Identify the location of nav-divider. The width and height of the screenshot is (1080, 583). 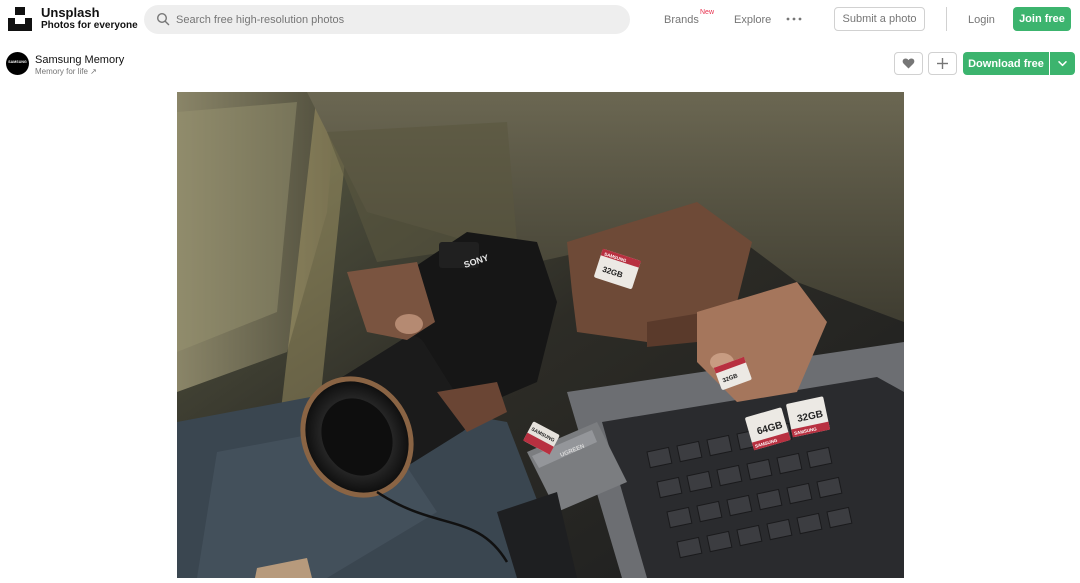
(946, 19).